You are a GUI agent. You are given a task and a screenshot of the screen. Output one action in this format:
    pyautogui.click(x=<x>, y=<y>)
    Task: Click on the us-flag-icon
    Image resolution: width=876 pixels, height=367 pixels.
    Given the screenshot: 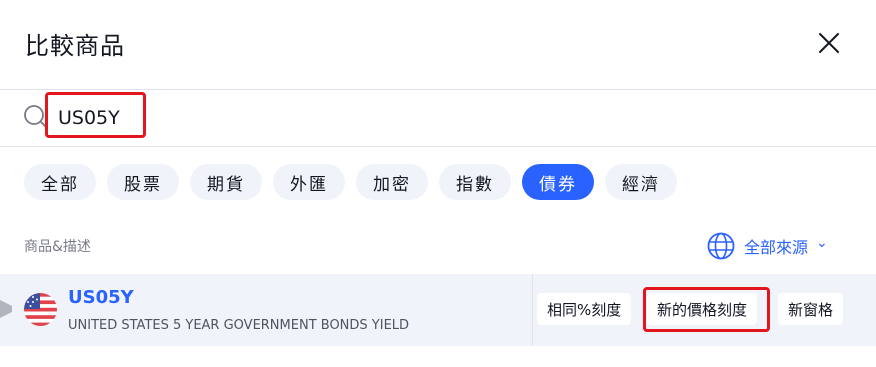 What is the action you would take?
    pyautogui.click(x=40, y=309)
    